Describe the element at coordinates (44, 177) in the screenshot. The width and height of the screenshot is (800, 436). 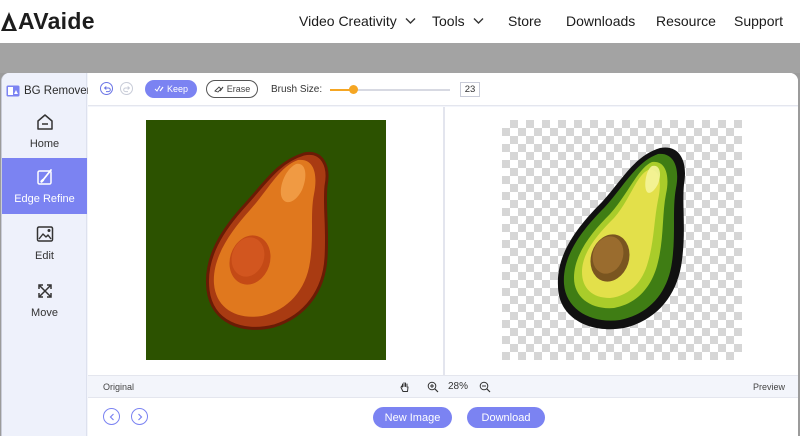
I see `edge-refine-icon` at that location.